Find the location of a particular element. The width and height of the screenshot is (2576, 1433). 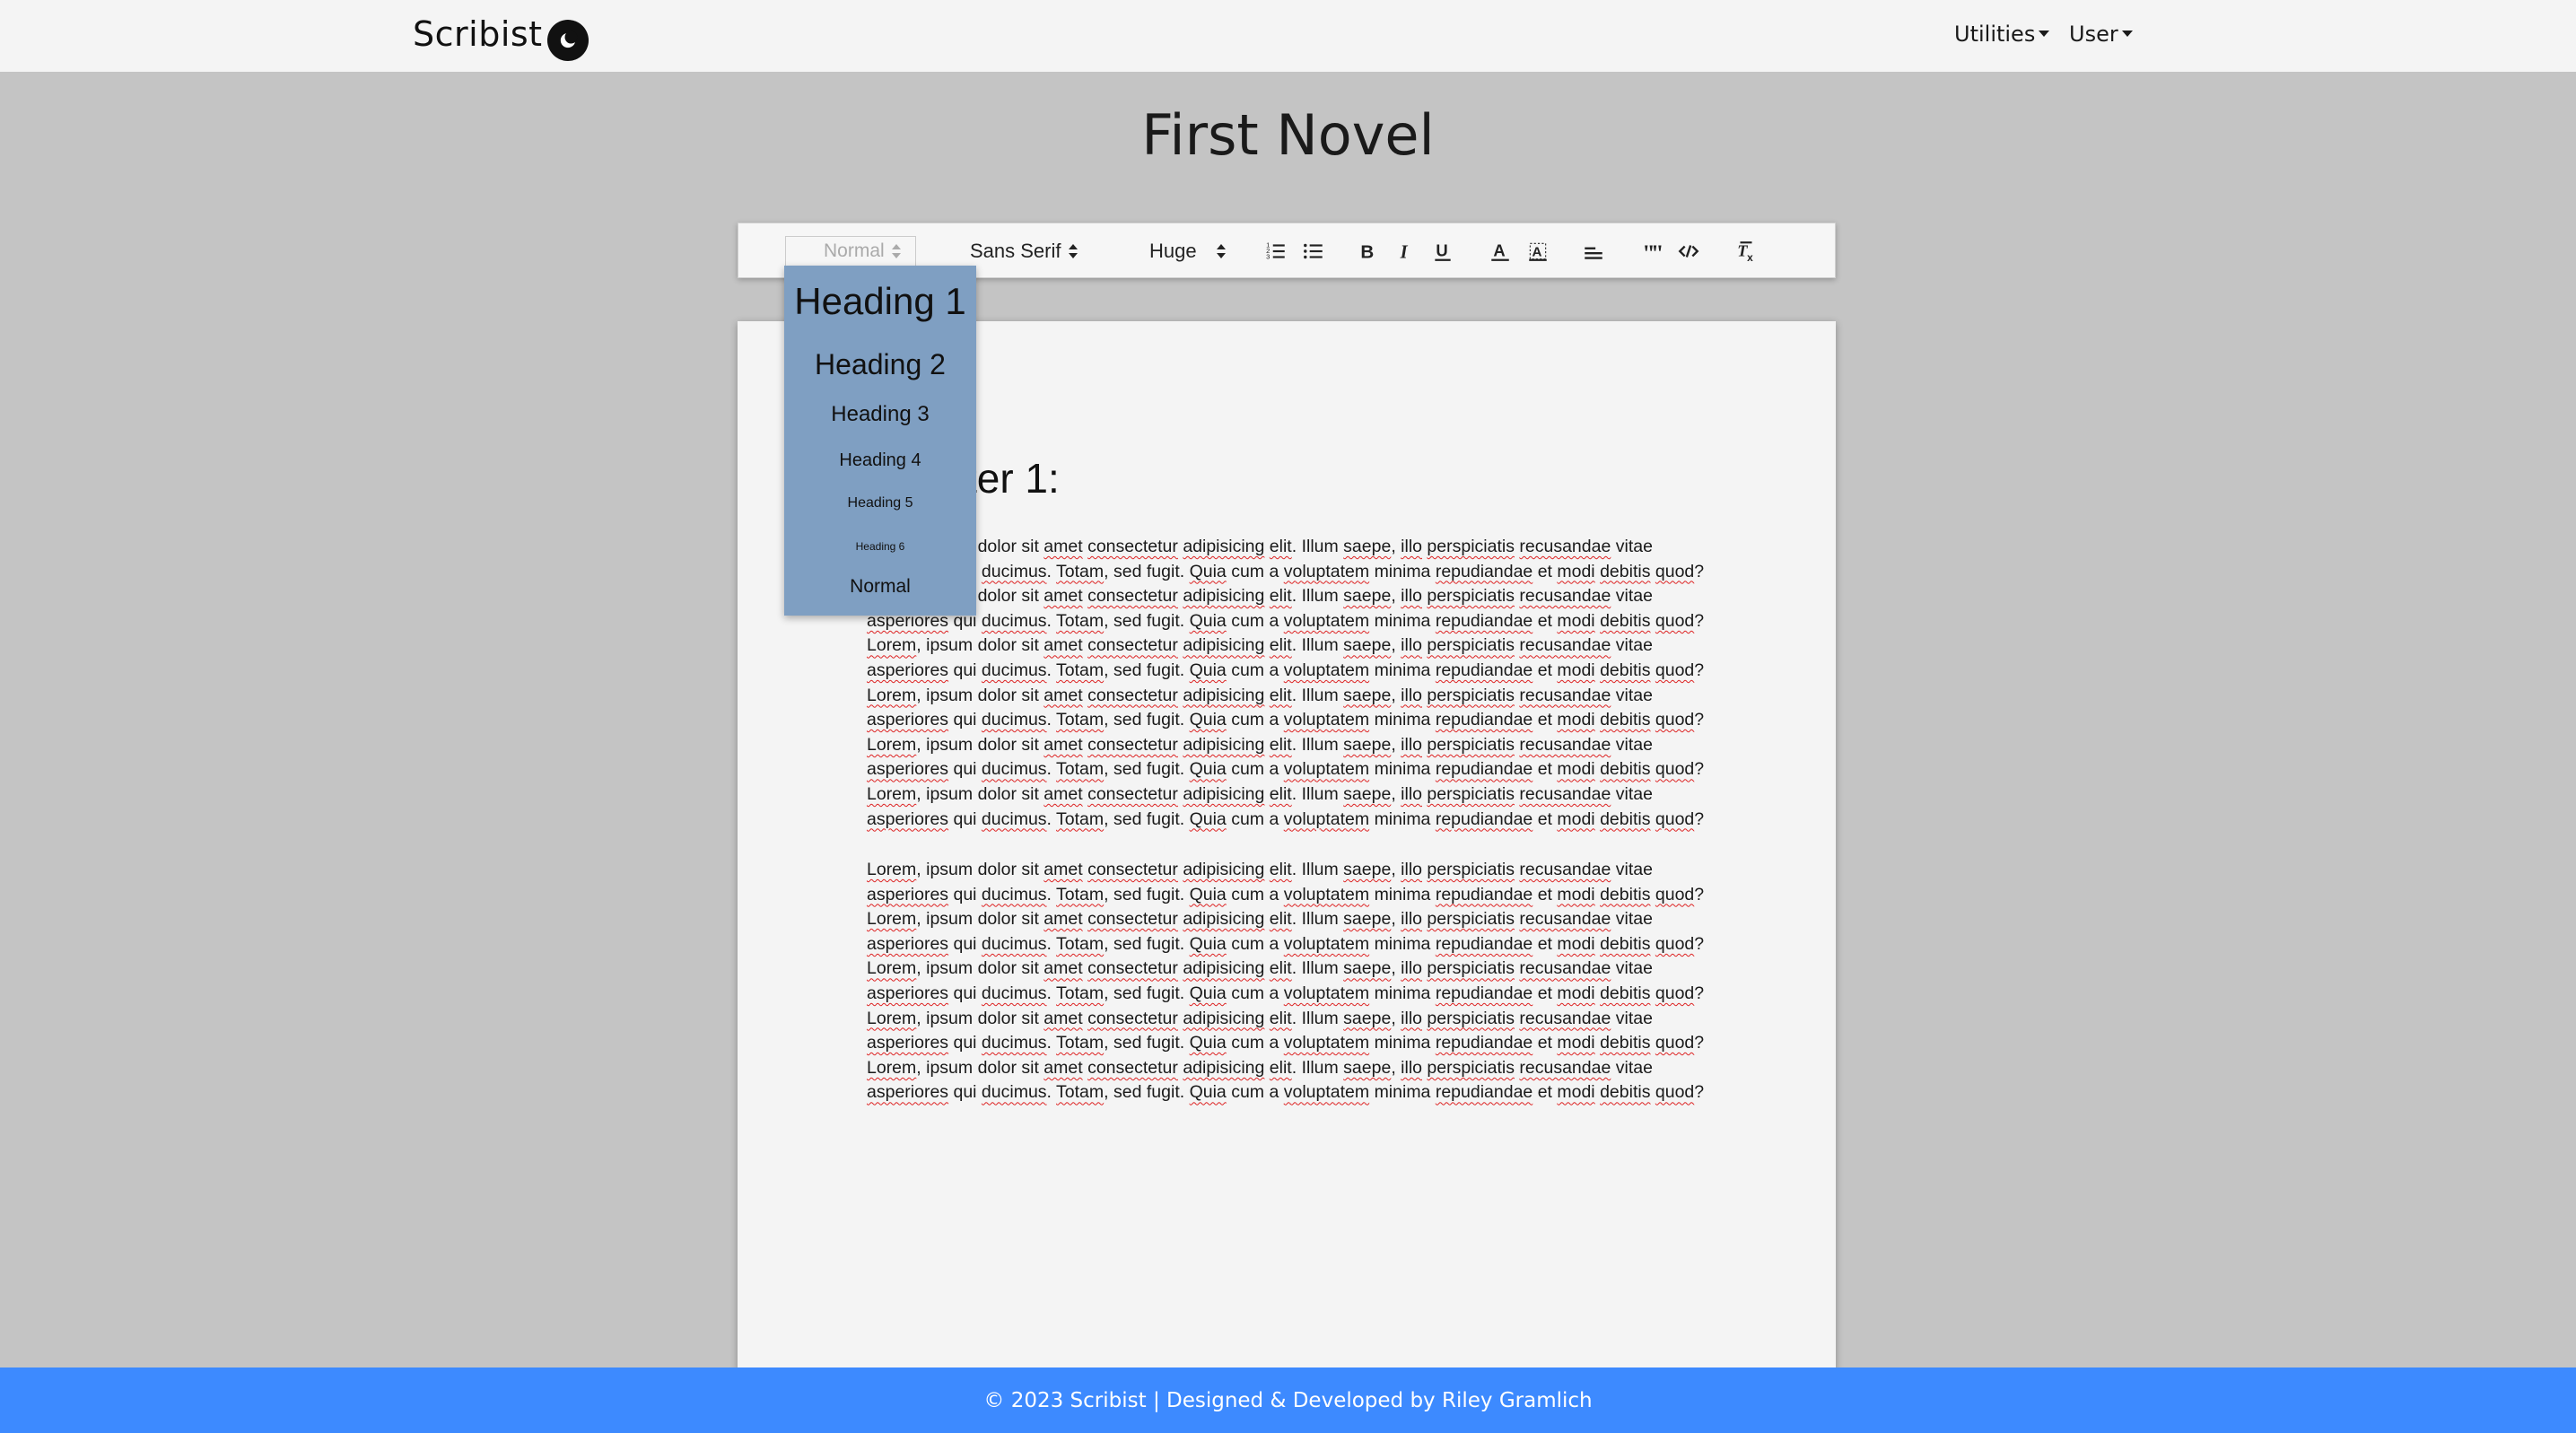

bold-button: B is located at coordinates (1368, 251).